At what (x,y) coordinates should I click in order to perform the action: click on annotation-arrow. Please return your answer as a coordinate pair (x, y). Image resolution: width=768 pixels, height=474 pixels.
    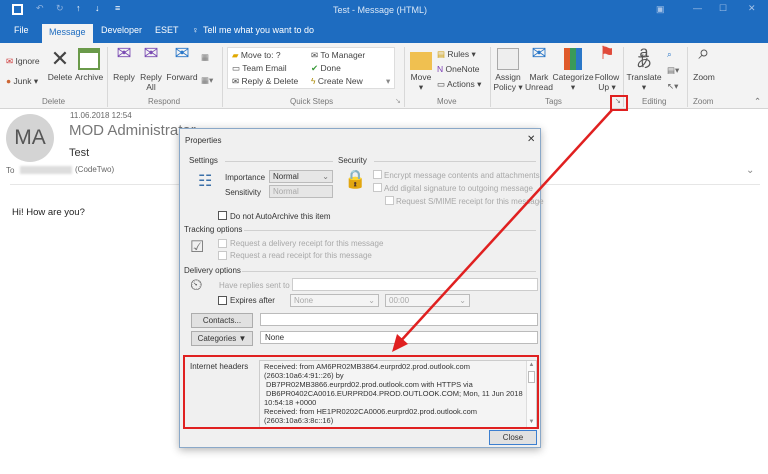
    Looking at the image, I should click on (502, 230).